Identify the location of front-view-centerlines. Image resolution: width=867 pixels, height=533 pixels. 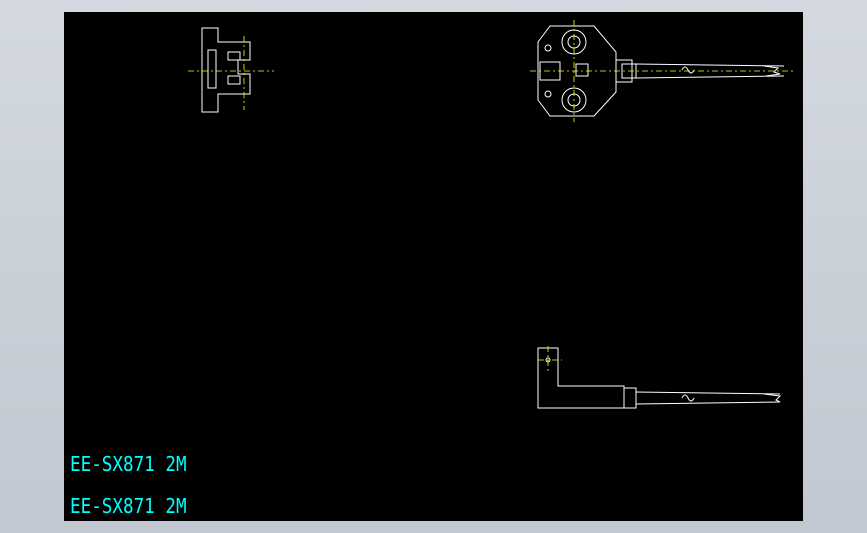
(231, 73).